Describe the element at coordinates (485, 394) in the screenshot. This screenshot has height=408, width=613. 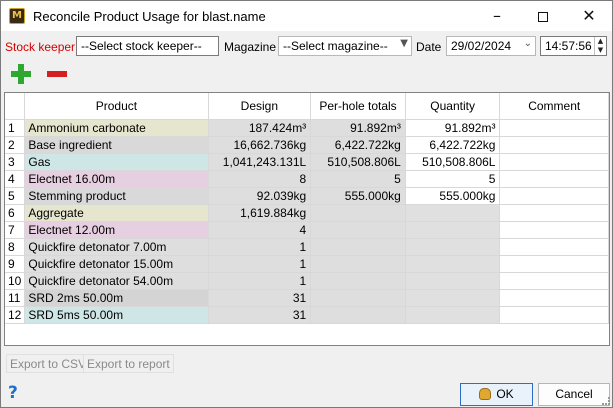
I see `database-icon` at that location.